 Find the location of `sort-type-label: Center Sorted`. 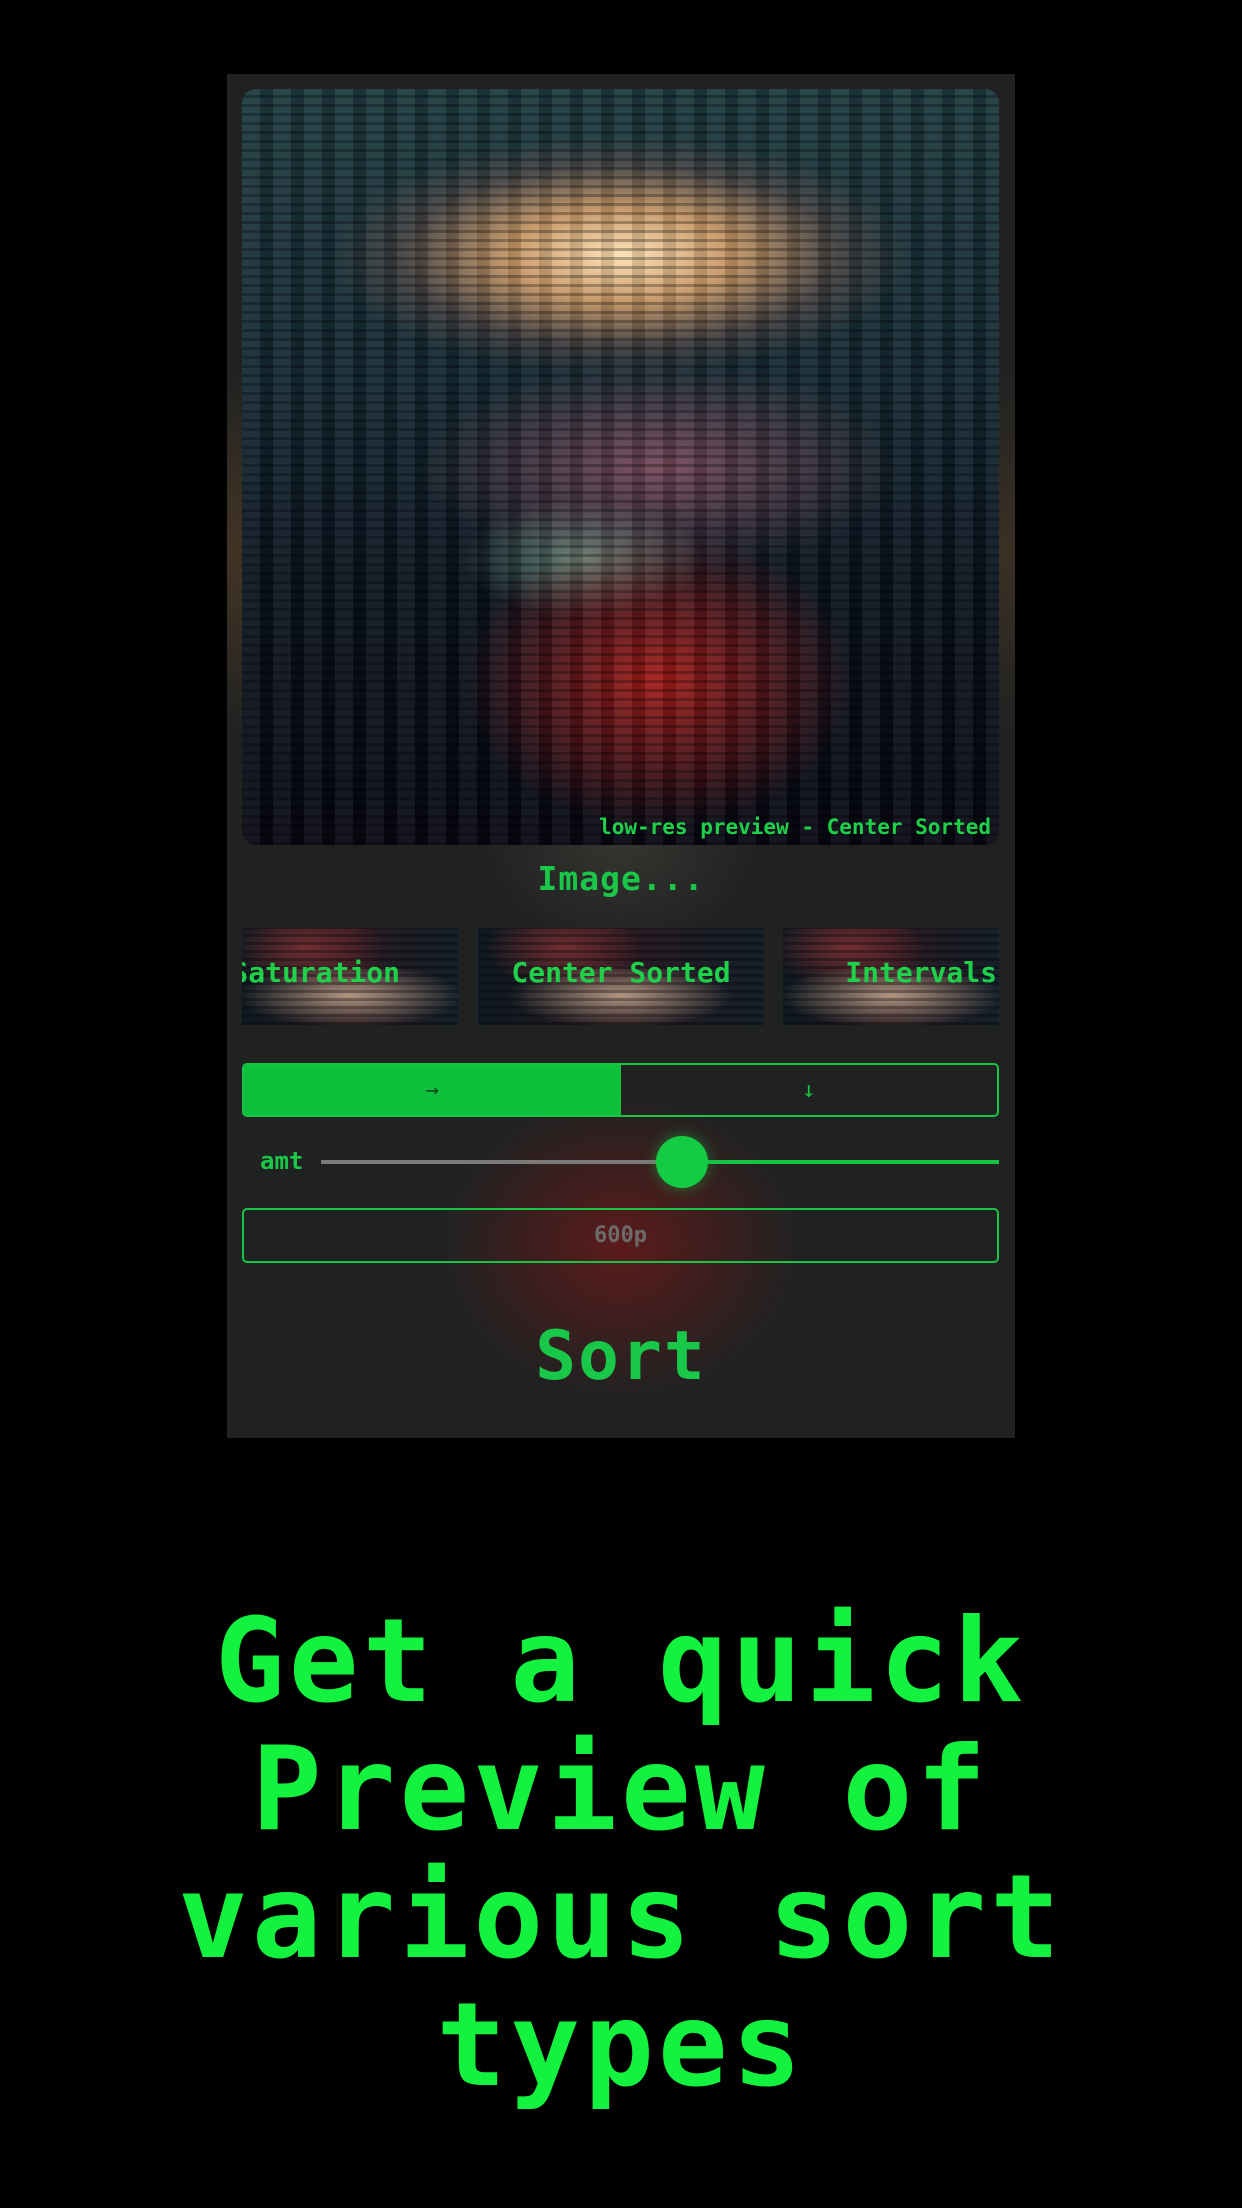

sort-type-label: Center Sorted is located at coordinates (621, 972).